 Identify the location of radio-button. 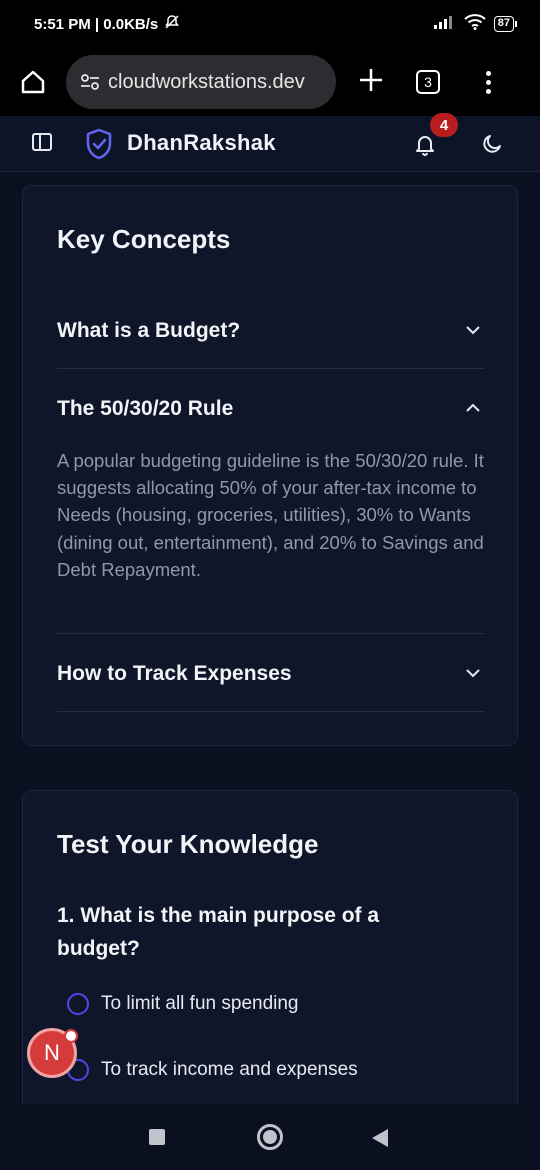
(78, 1004).